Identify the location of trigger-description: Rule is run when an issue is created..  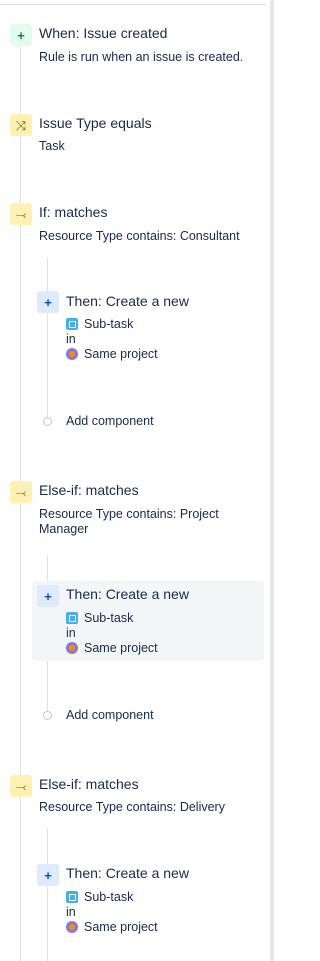
(141, 57).